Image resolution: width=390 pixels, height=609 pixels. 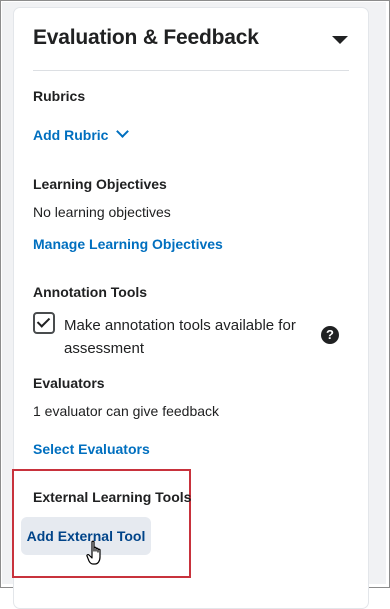 What do you see at coordinates (59, 96) in the screenshot?
I see `rubrics-label: Rubrics` at bounding box center [59, 96].